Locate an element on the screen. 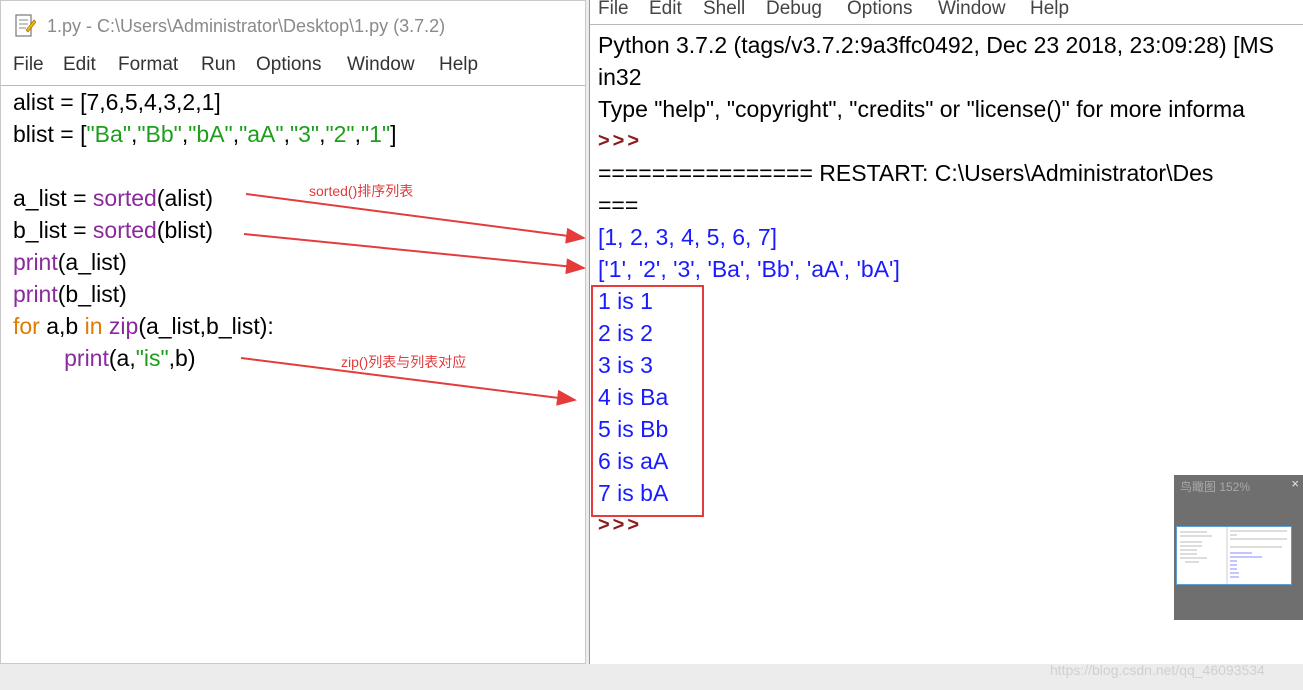 The width and height of the screenshot is (1303, 690). code-token: b_list = is located at coordinates (53, 230).